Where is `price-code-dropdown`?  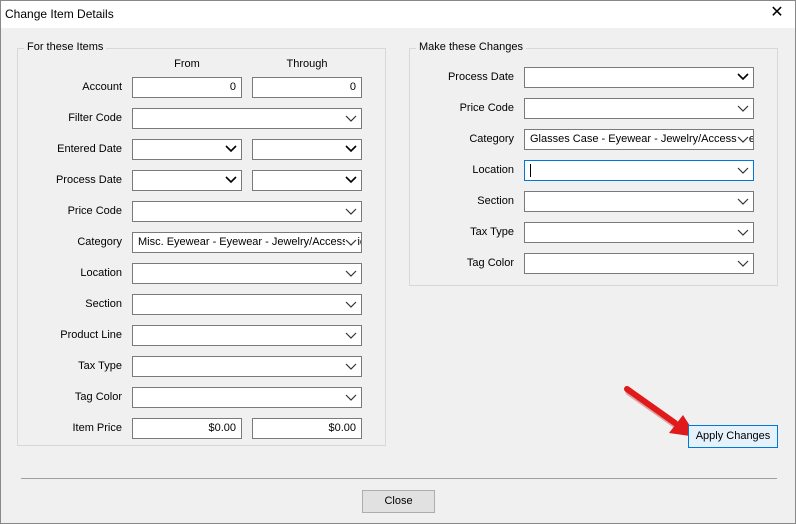 price-code-dropdown is located at coordinates (247, 211).